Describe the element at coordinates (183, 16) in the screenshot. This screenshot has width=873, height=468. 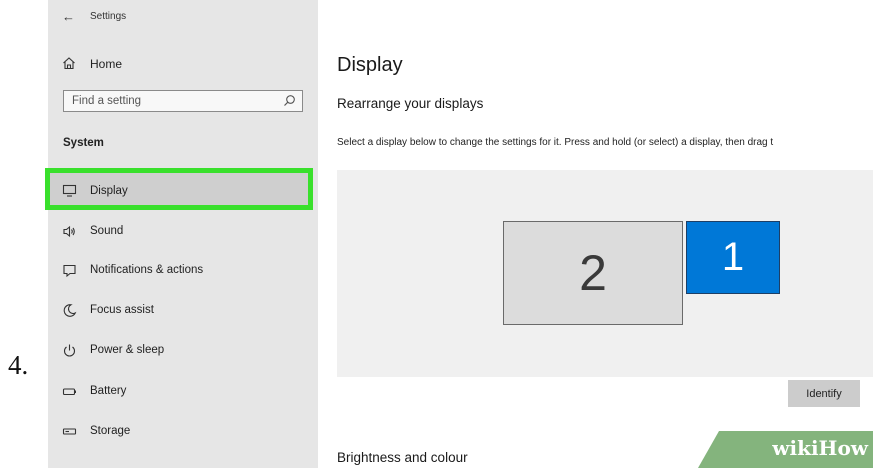
I see `title-bar: ← Settings` at that location.